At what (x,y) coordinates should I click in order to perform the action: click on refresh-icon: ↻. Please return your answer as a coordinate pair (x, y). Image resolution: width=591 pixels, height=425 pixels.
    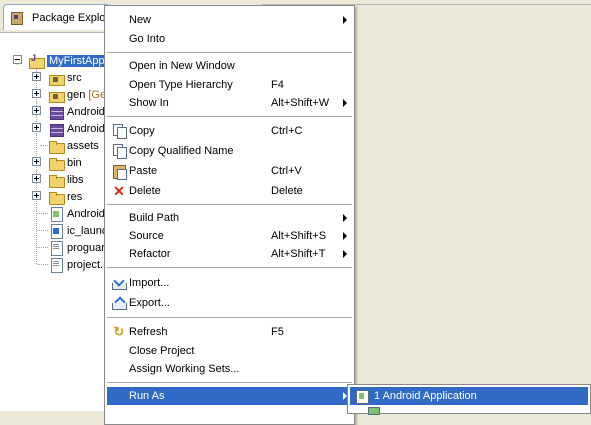
    Looking at the image, I should click on (119, 331).